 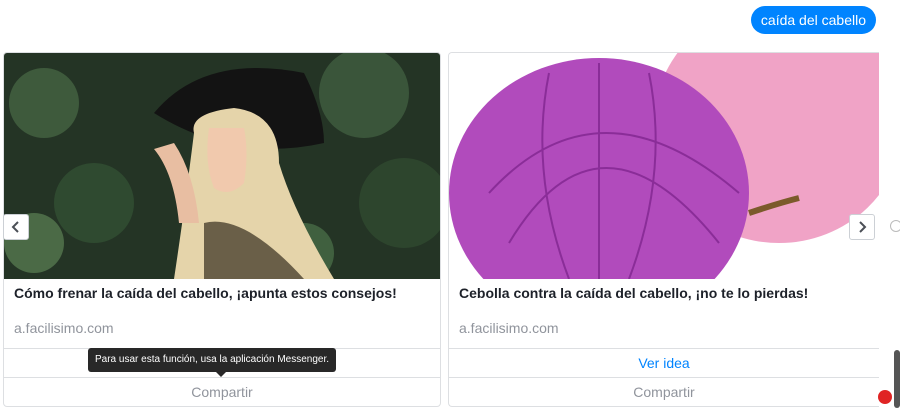 I want to click on carousel-prev-button, so click(x=16, y=227).